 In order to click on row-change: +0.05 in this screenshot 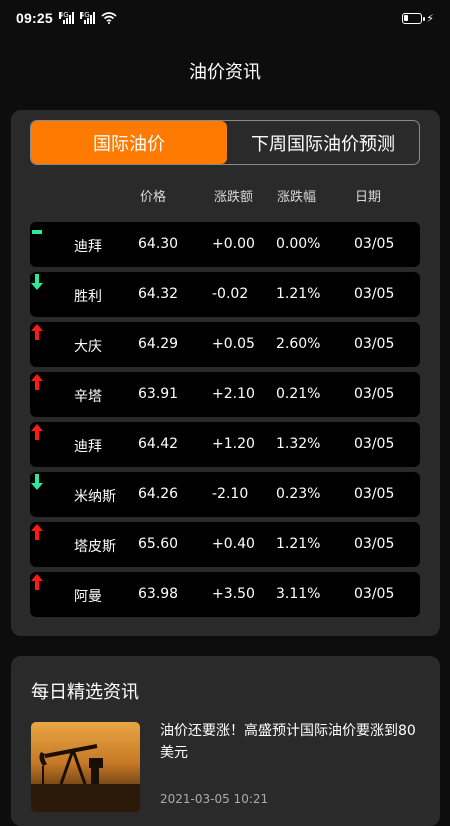, I will do `click(233, 344)`.